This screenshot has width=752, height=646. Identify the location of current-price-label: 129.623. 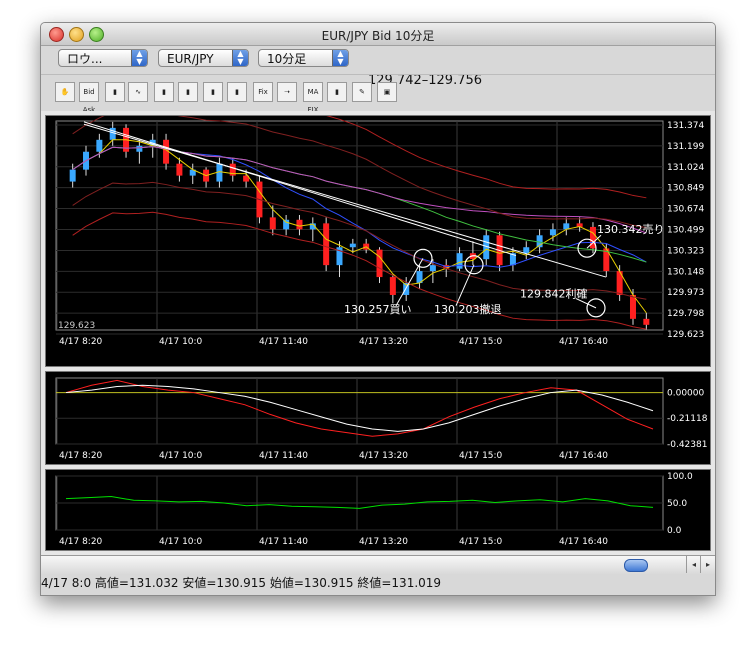
(76, 326).